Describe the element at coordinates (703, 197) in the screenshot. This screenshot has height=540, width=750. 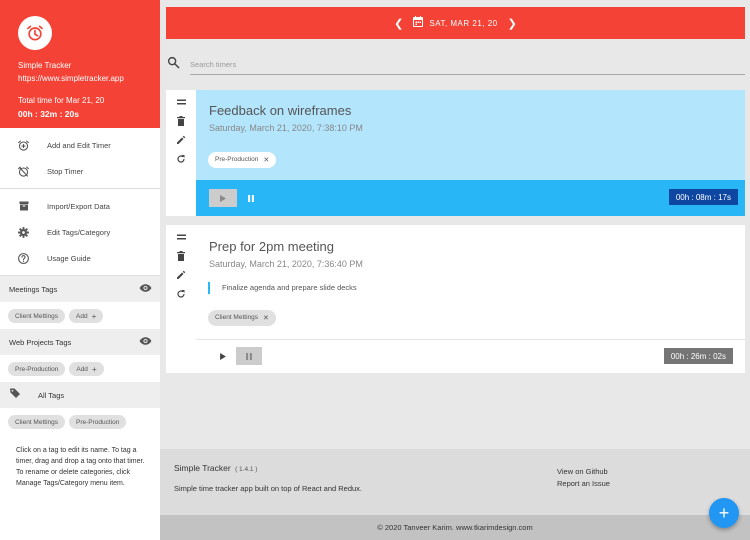
I see `elapsed-time: 00h : 08m : 17s` at that location.